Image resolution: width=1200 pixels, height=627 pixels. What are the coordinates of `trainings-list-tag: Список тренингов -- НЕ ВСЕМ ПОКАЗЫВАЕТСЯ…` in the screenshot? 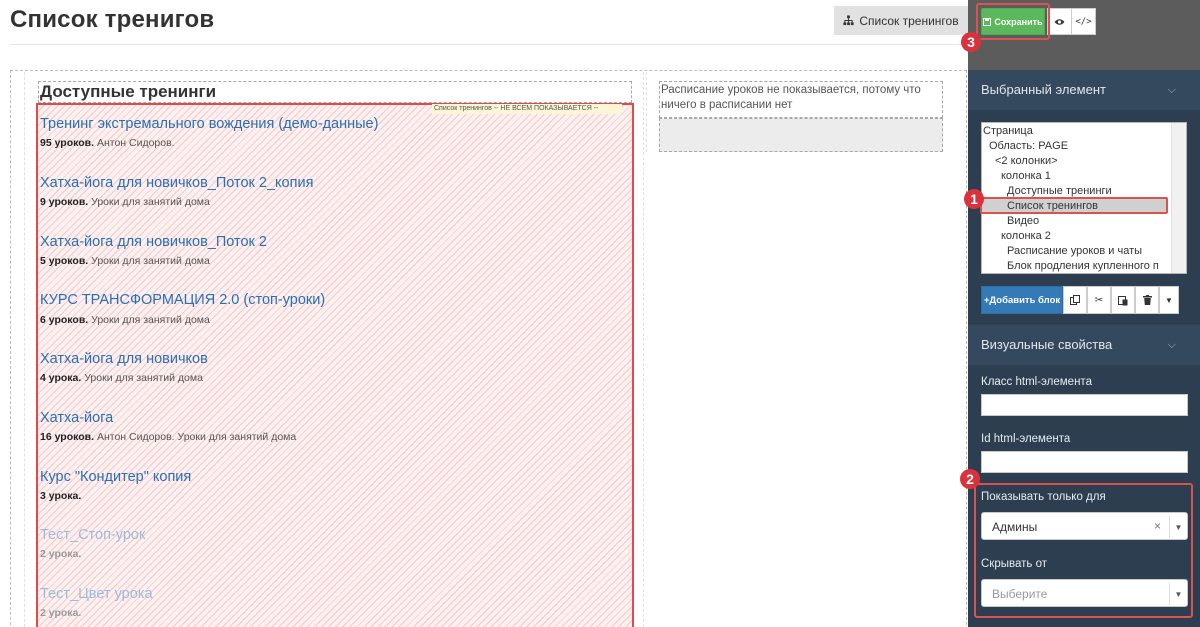 It's located at (527, 109).